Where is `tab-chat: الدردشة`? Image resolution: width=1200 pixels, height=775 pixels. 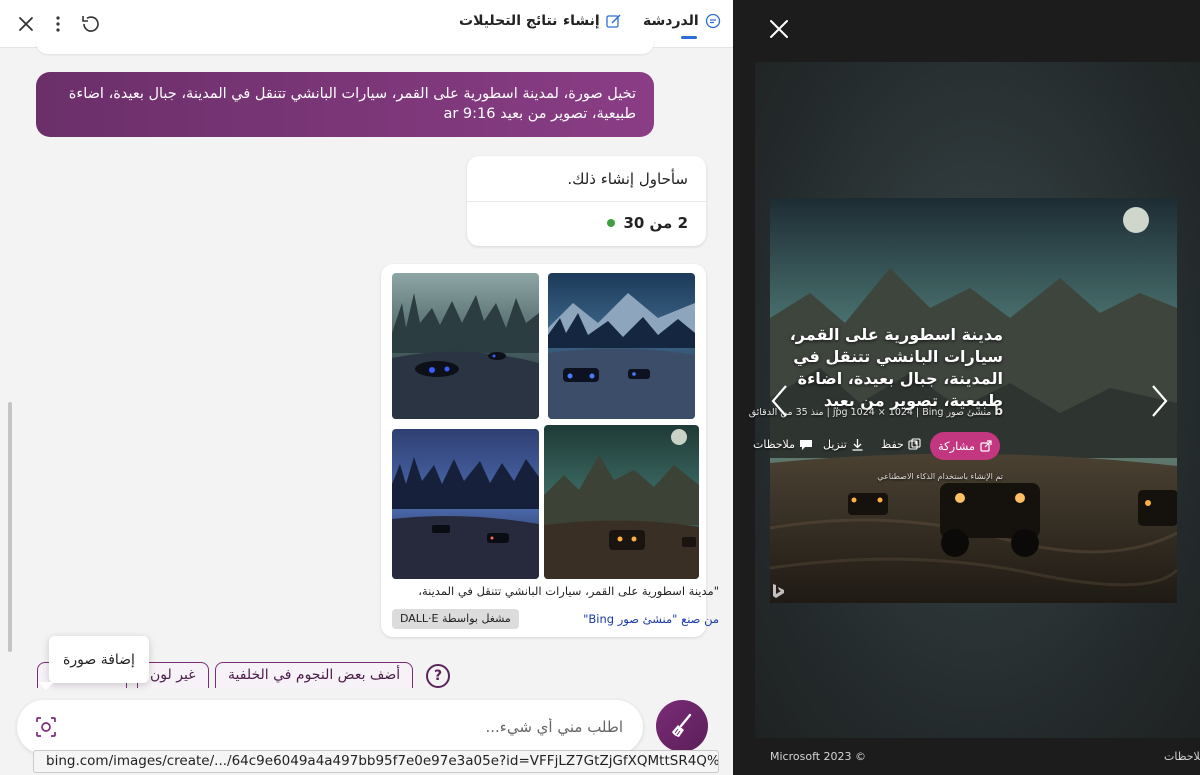 tab-chat: الدردشة is located at coordinates (682, 21).